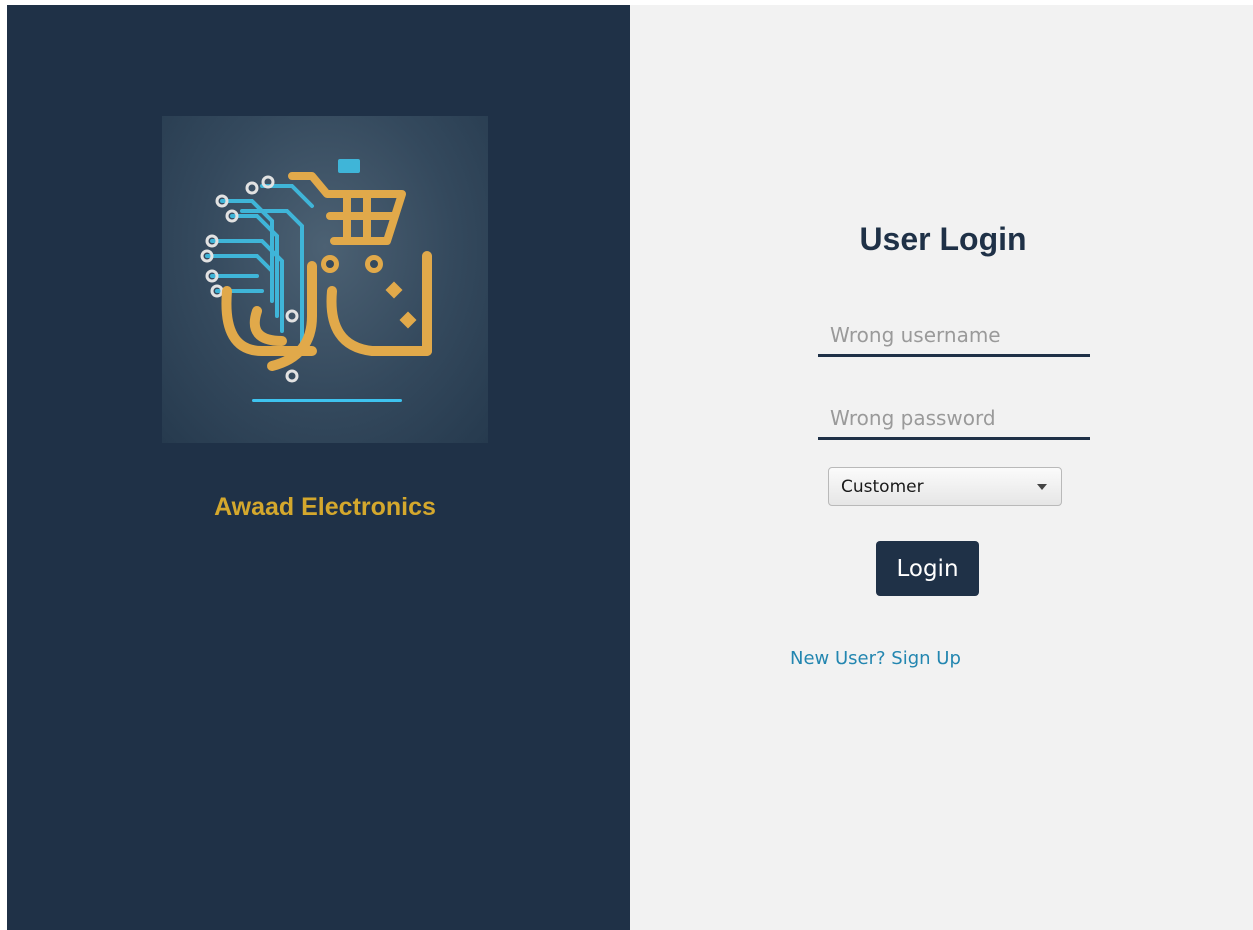  I want to click on signup-link: New User? Sign Up, so click(875, 658).